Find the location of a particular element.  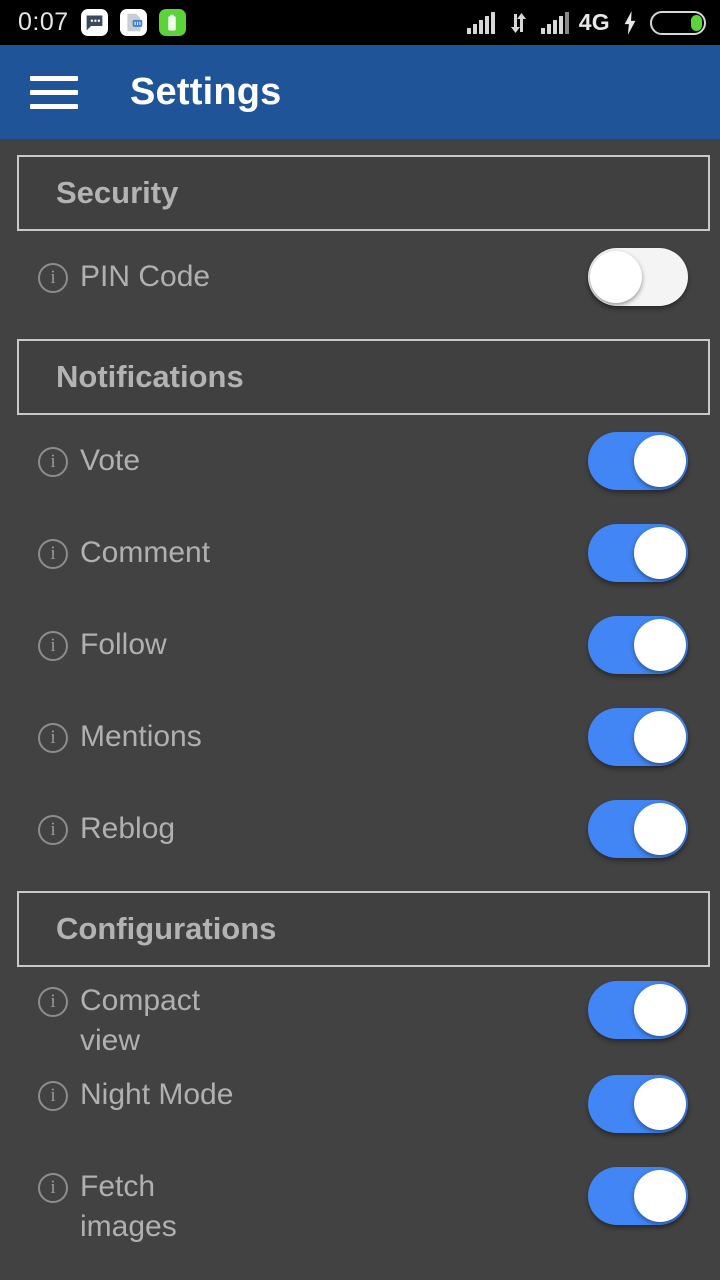

setting-label-wrapper: i Vote is located at coordinates (89, 461).